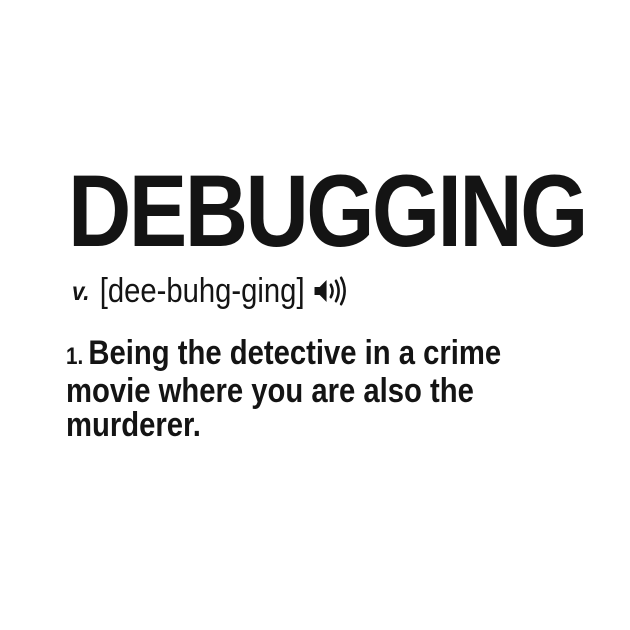  I want to click on definition-number: 1., so click(75, 356).